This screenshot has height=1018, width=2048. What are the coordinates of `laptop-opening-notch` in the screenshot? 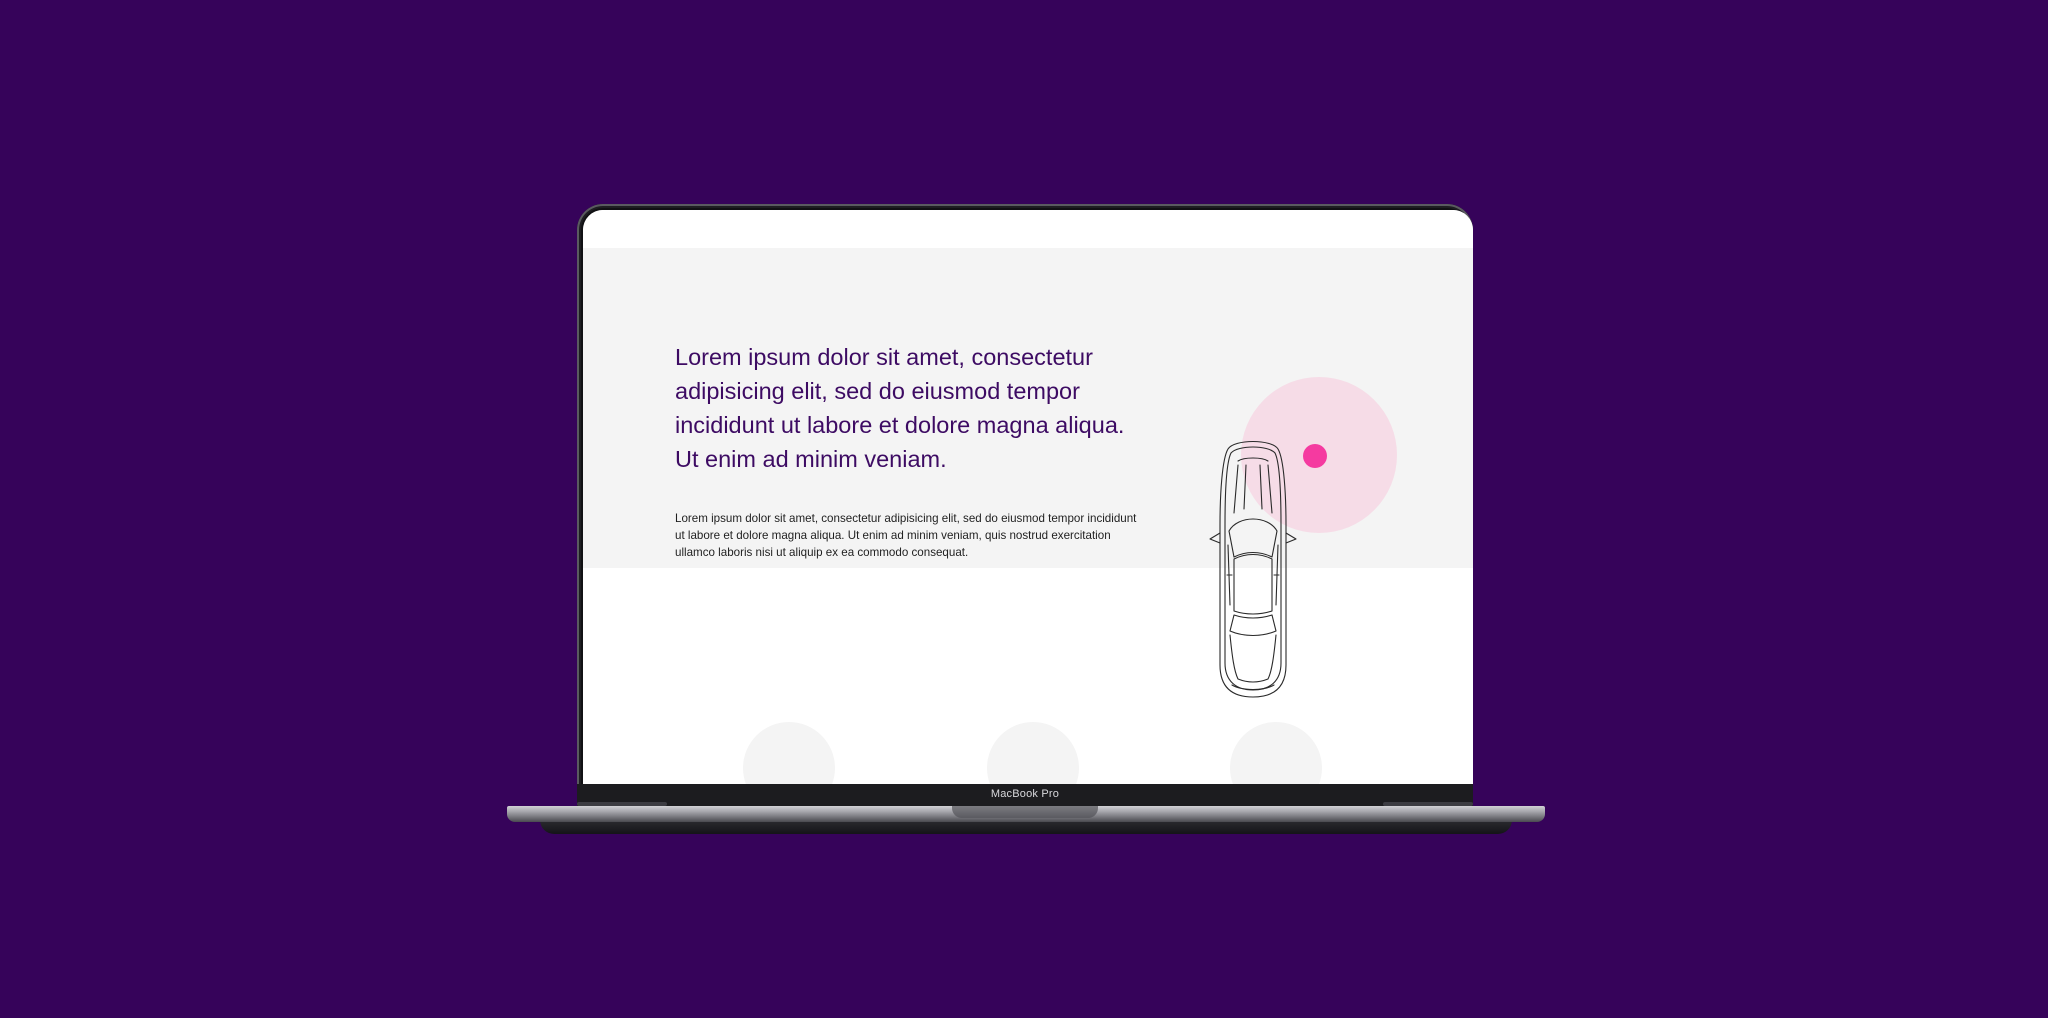 It's located at (1025, 812).